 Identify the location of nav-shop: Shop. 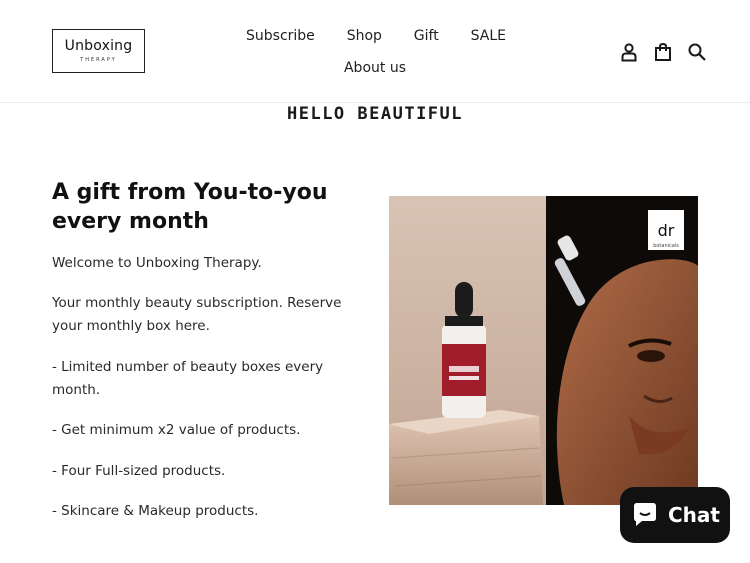
(364, 36).